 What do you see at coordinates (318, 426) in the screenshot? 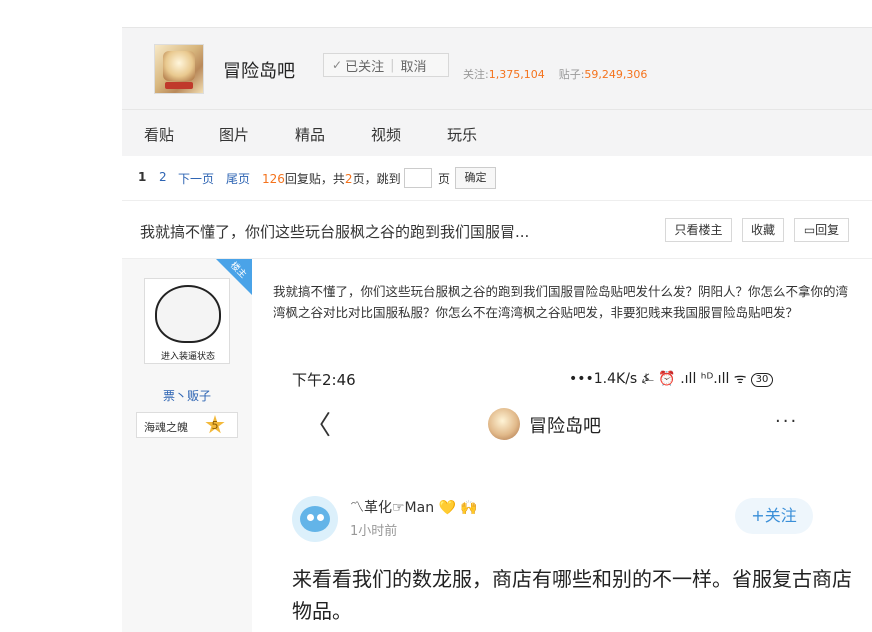
I see `back-arrow-icon: 〈` at bounding box center [318, 426].